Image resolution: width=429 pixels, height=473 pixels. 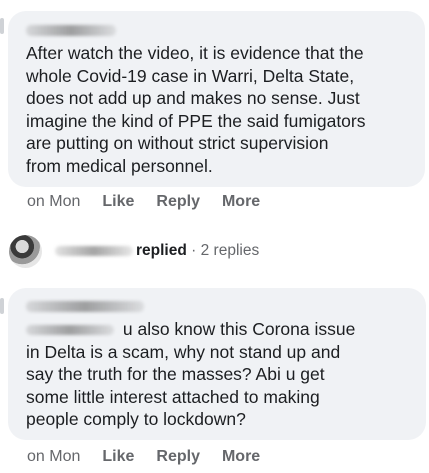 I want to click on view-replies-row: replied · 2 replies, so click(x=214, y=251).